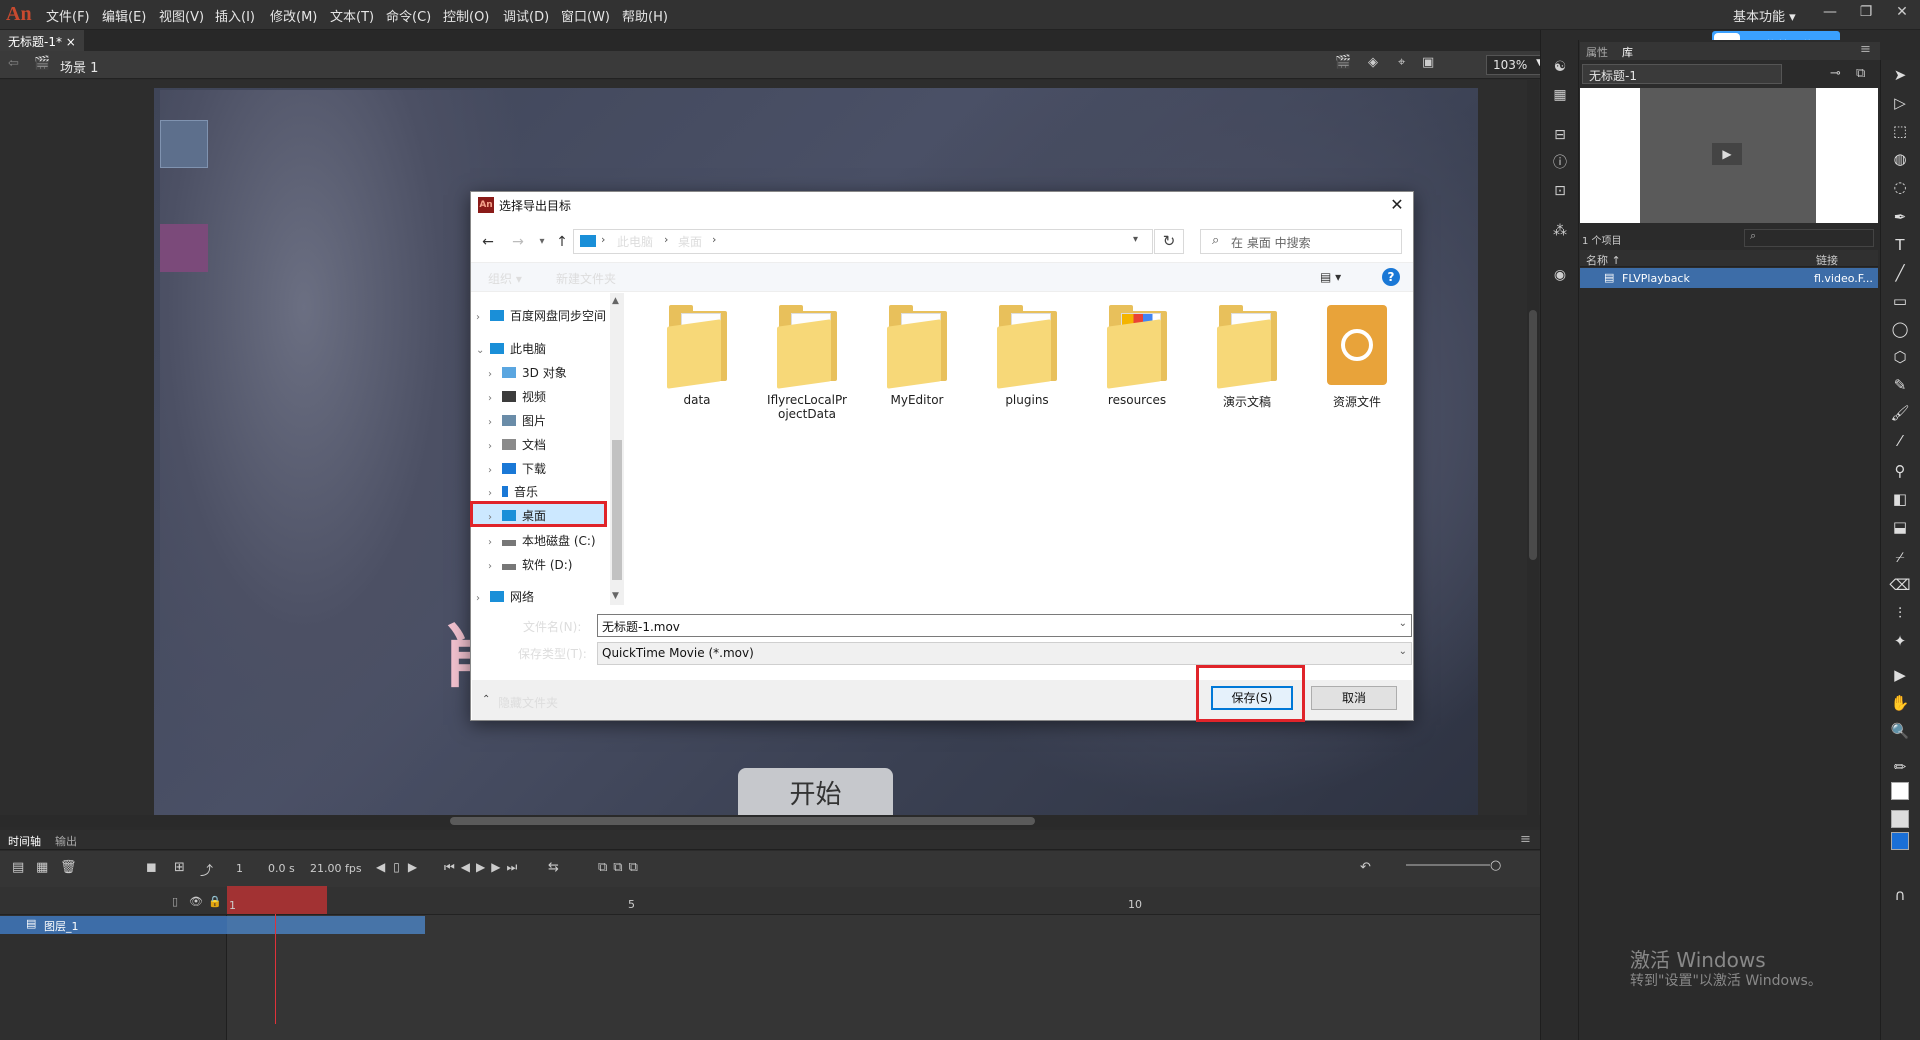  What do you see at coordinates (68, 867) in the screenshot?
I see `delete-icon: 🗑` at bounding box center [68, 867].